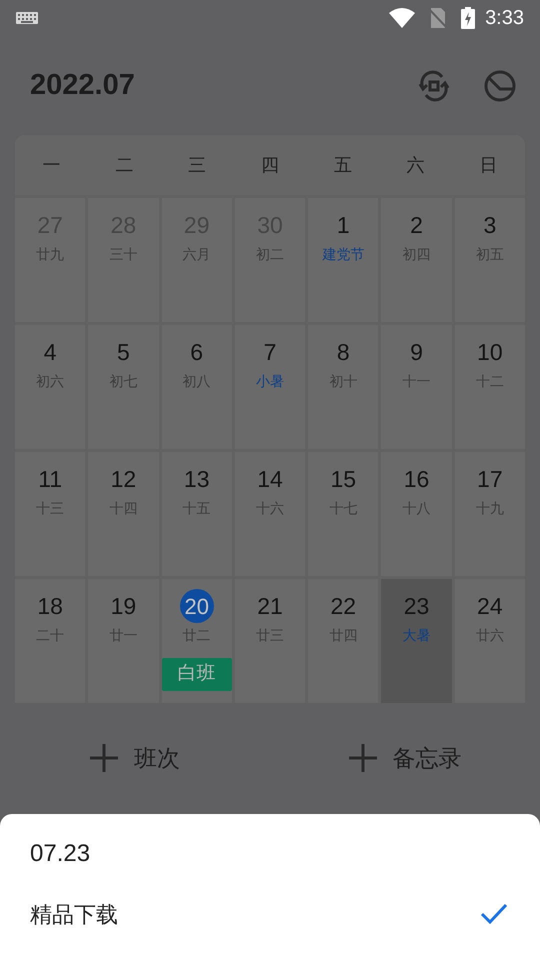  What do you see at coordinates (343, 254) in the screenshot?
I see `festival-label: 建党节` at bounding box center [343, 254].